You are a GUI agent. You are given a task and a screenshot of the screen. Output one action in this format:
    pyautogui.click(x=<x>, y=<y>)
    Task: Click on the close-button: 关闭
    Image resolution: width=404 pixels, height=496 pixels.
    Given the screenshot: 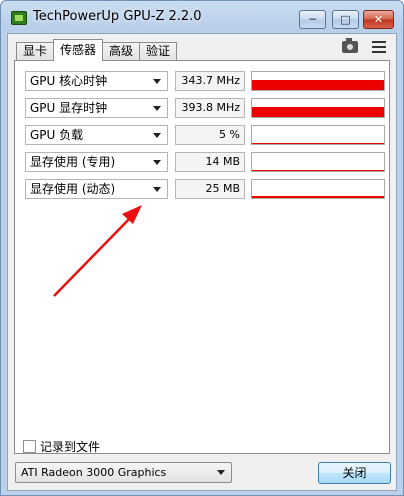 What is the action you would take?
    pyautogui.click(x=354, y=473)
    